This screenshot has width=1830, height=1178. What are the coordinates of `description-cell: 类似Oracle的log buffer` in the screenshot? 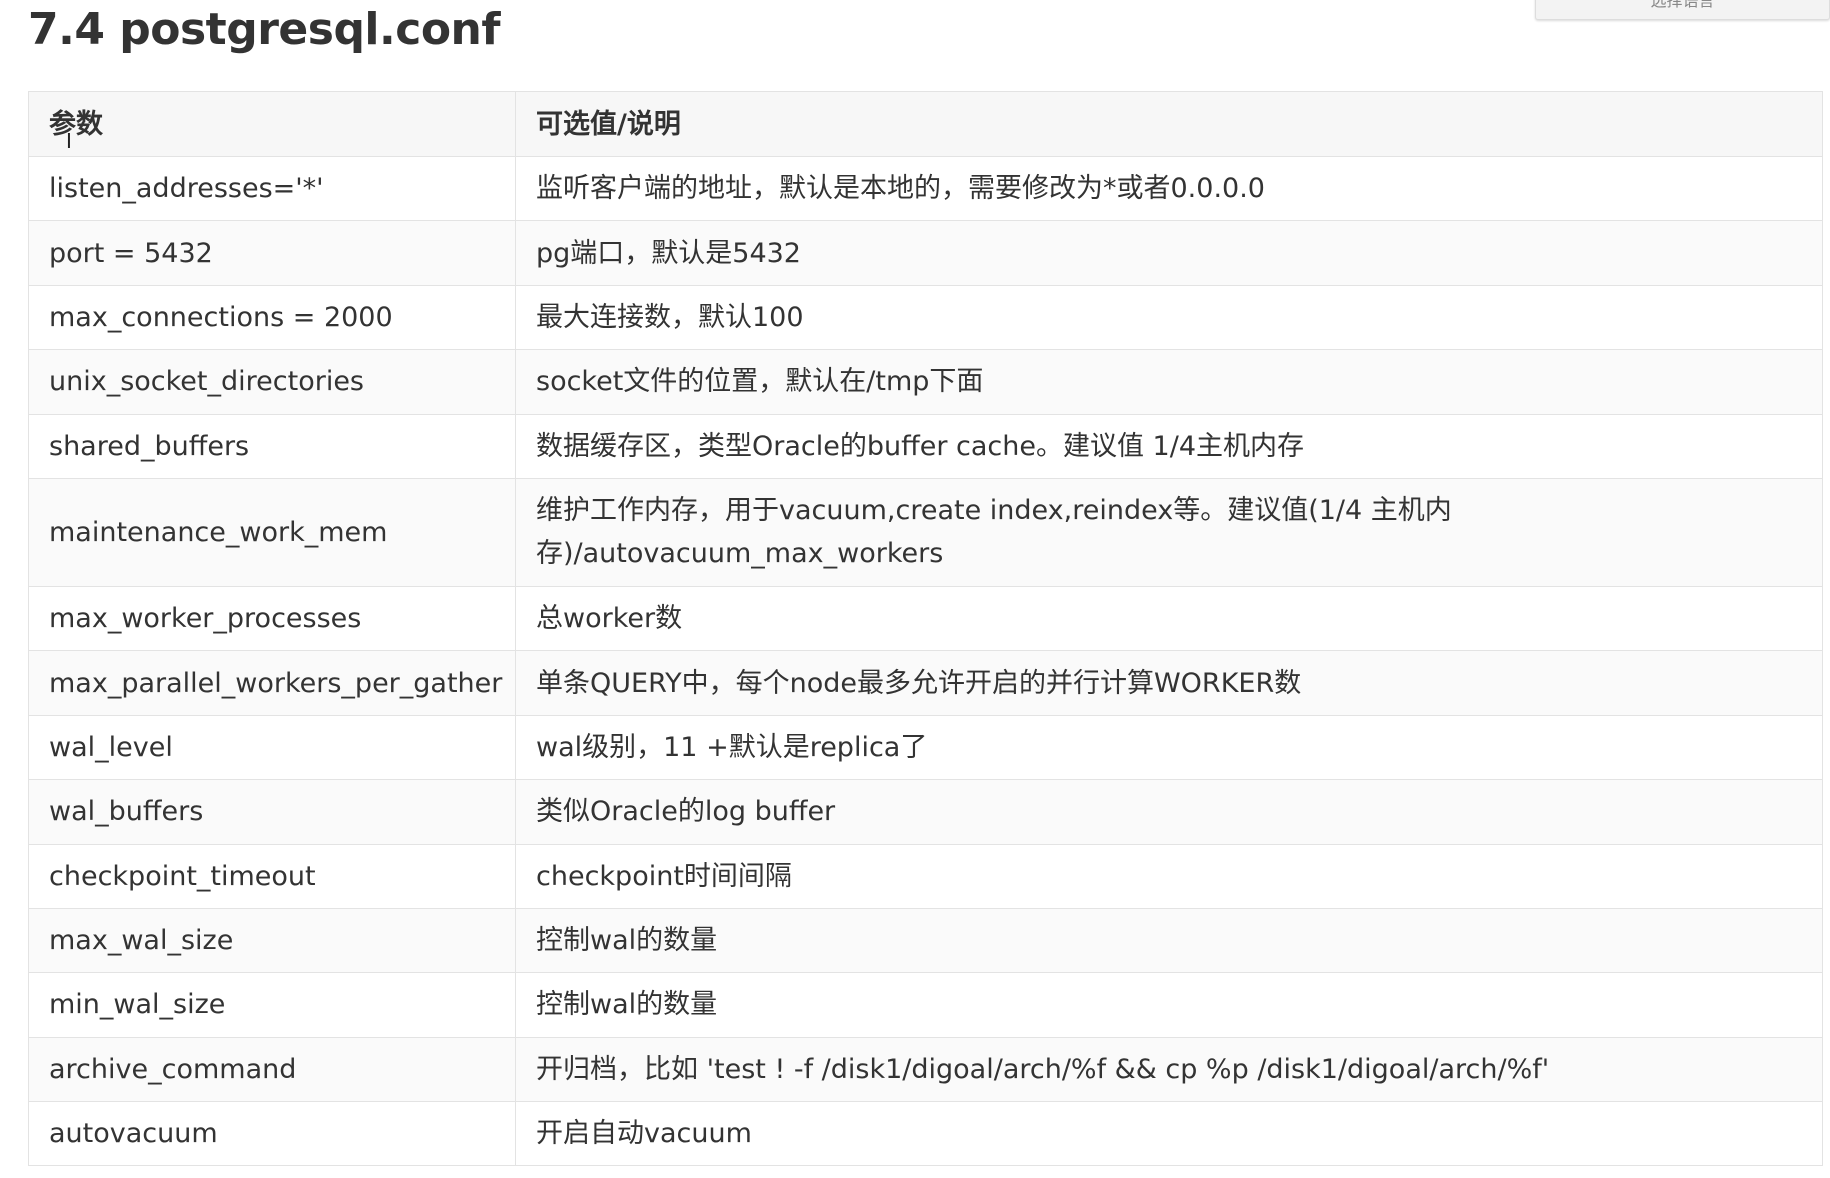 It's located at (1169, 812).